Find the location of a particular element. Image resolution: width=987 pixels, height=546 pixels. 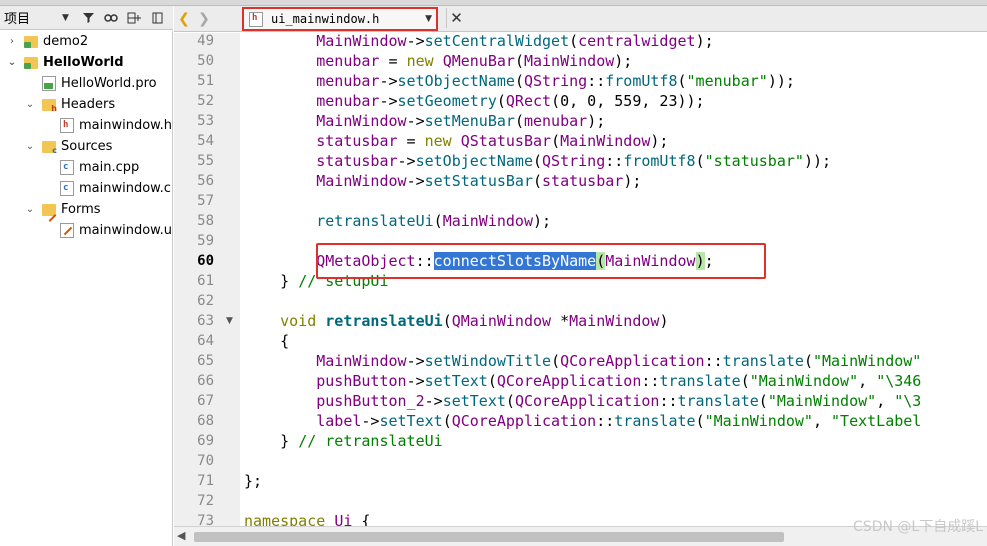

code-token: , is located at coordinates (867, 381).